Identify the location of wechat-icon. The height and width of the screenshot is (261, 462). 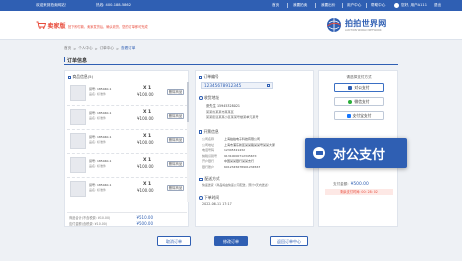
(350, 101).